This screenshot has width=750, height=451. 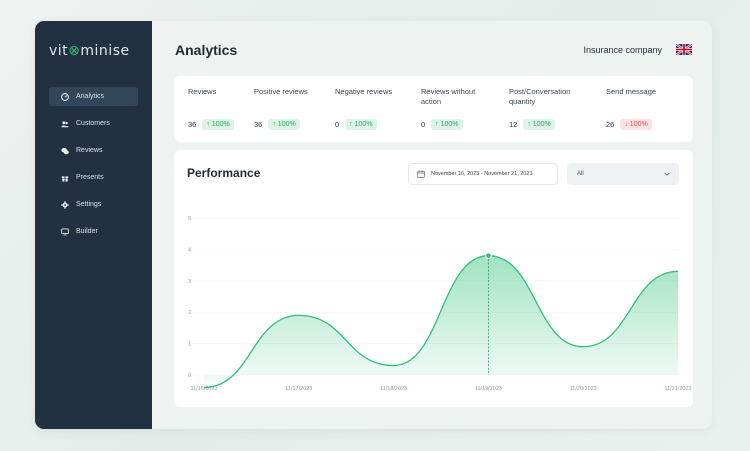 I want to click on chat-icon, so click(x=65, y=150).